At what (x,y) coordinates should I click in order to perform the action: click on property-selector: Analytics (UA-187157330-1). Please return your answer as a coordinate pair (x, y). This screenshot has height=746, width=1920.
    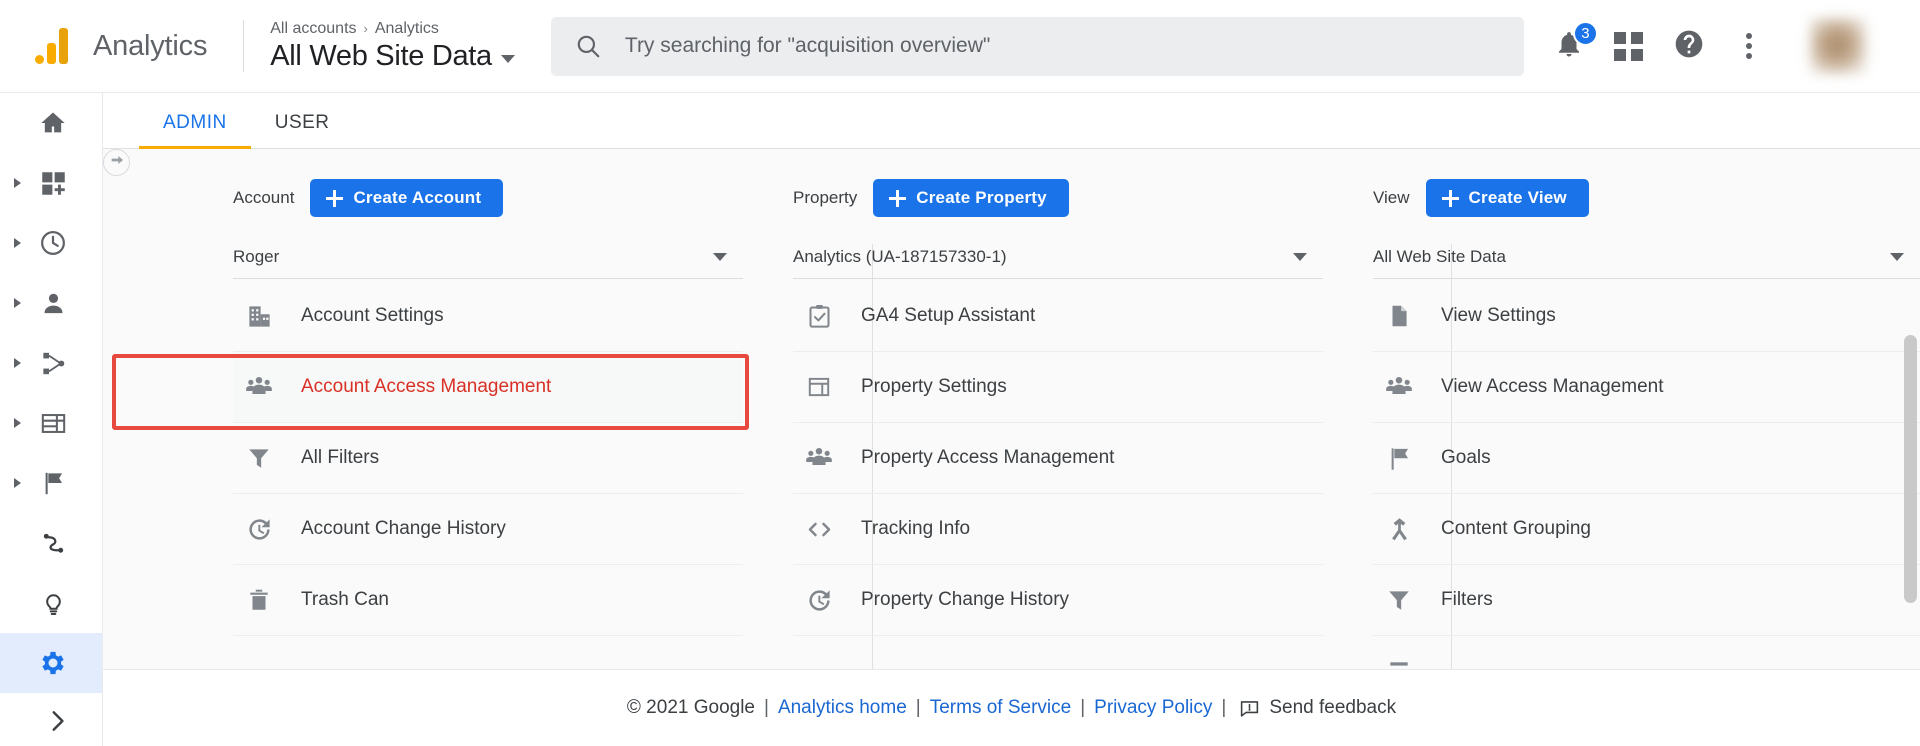
    Looking at the image, I should click on (1058, 257).